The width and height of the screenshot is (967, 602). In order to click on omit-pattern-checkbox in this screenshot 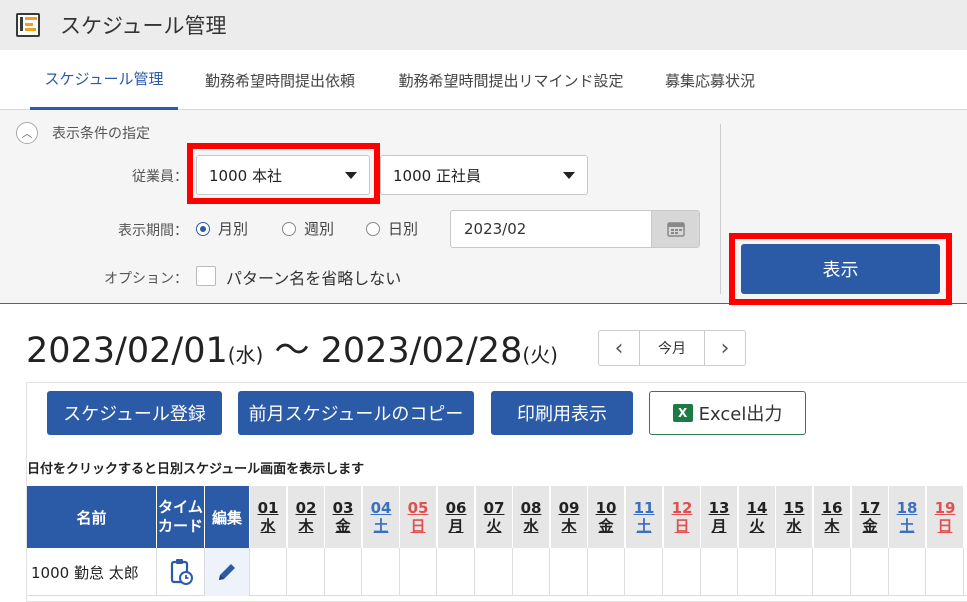, I will do `click(206, 276)`.